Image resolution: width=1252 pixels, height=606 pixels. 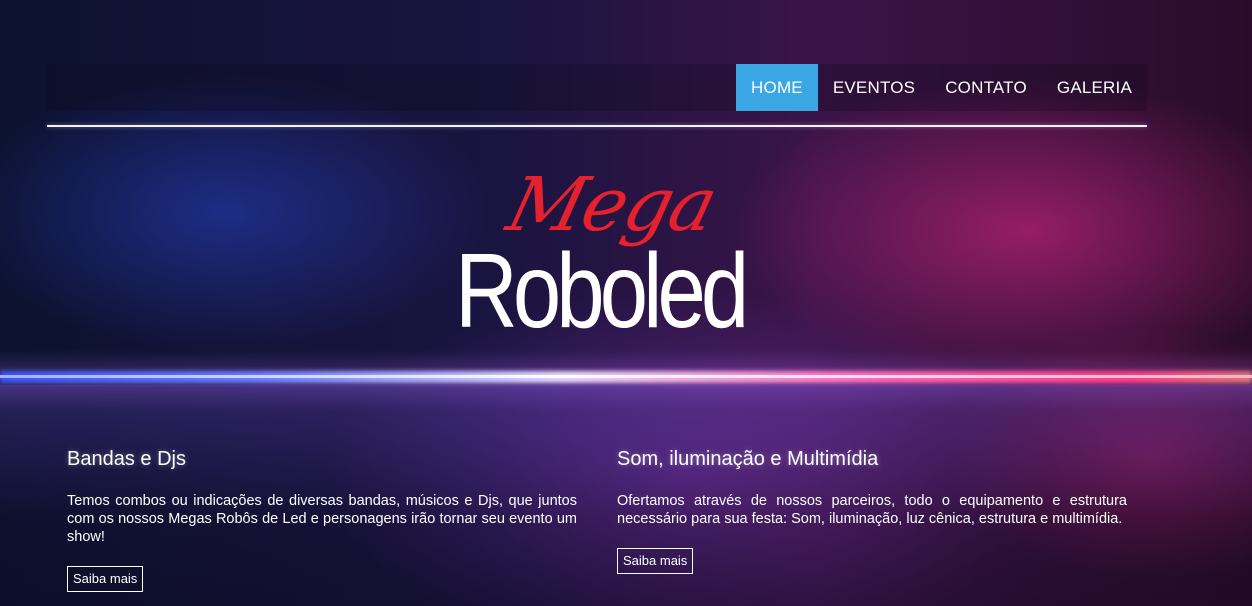 What do you see at coordinates (126, 459) in the screenshot?
I see `section-title: Bandas e Djs` at bounding box center [126, 459].